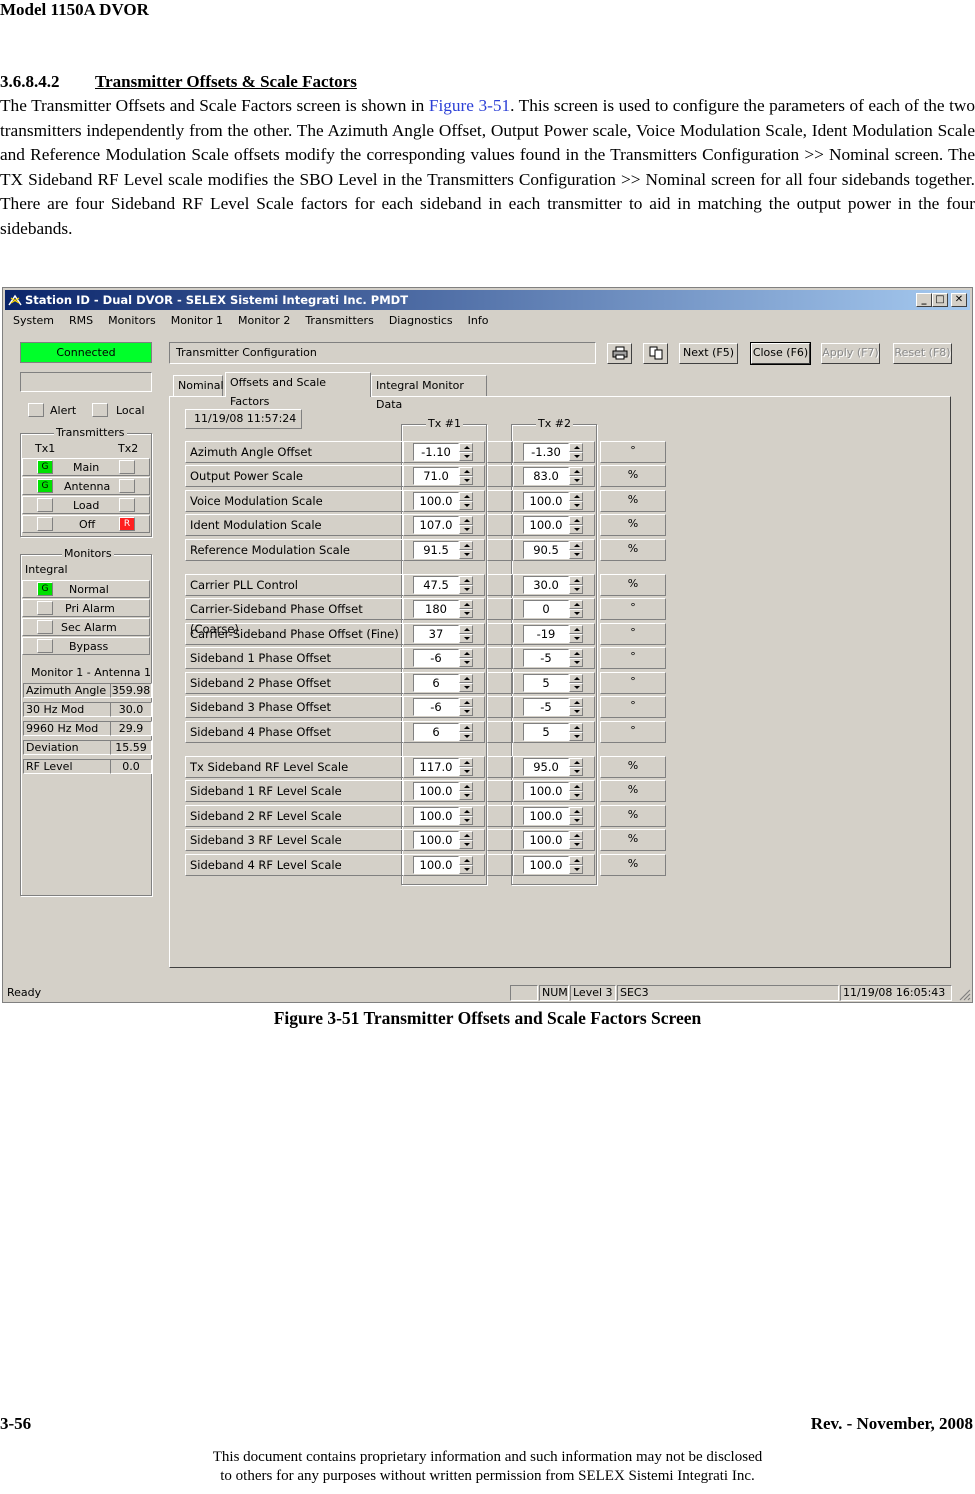 This screenshot has width=975, height=1494. Describe the element at coordinates (33, 319) in the screenshot. I see `menu-system: System` at that location.